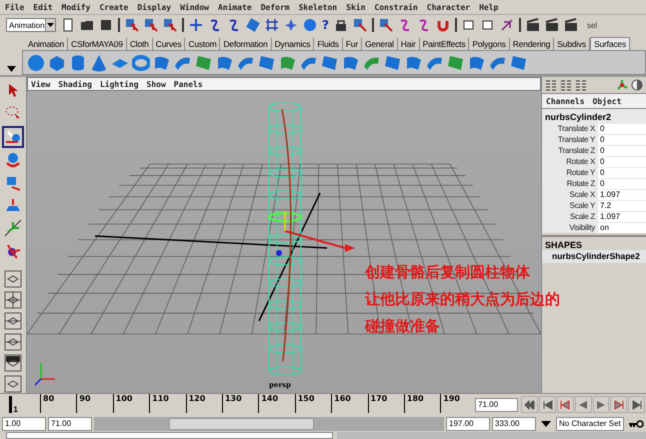  What do you see at coordinates (610, 43) in the screenshot?
I see `shelf-tab: Surfaces` at bounding box center [610, 43].